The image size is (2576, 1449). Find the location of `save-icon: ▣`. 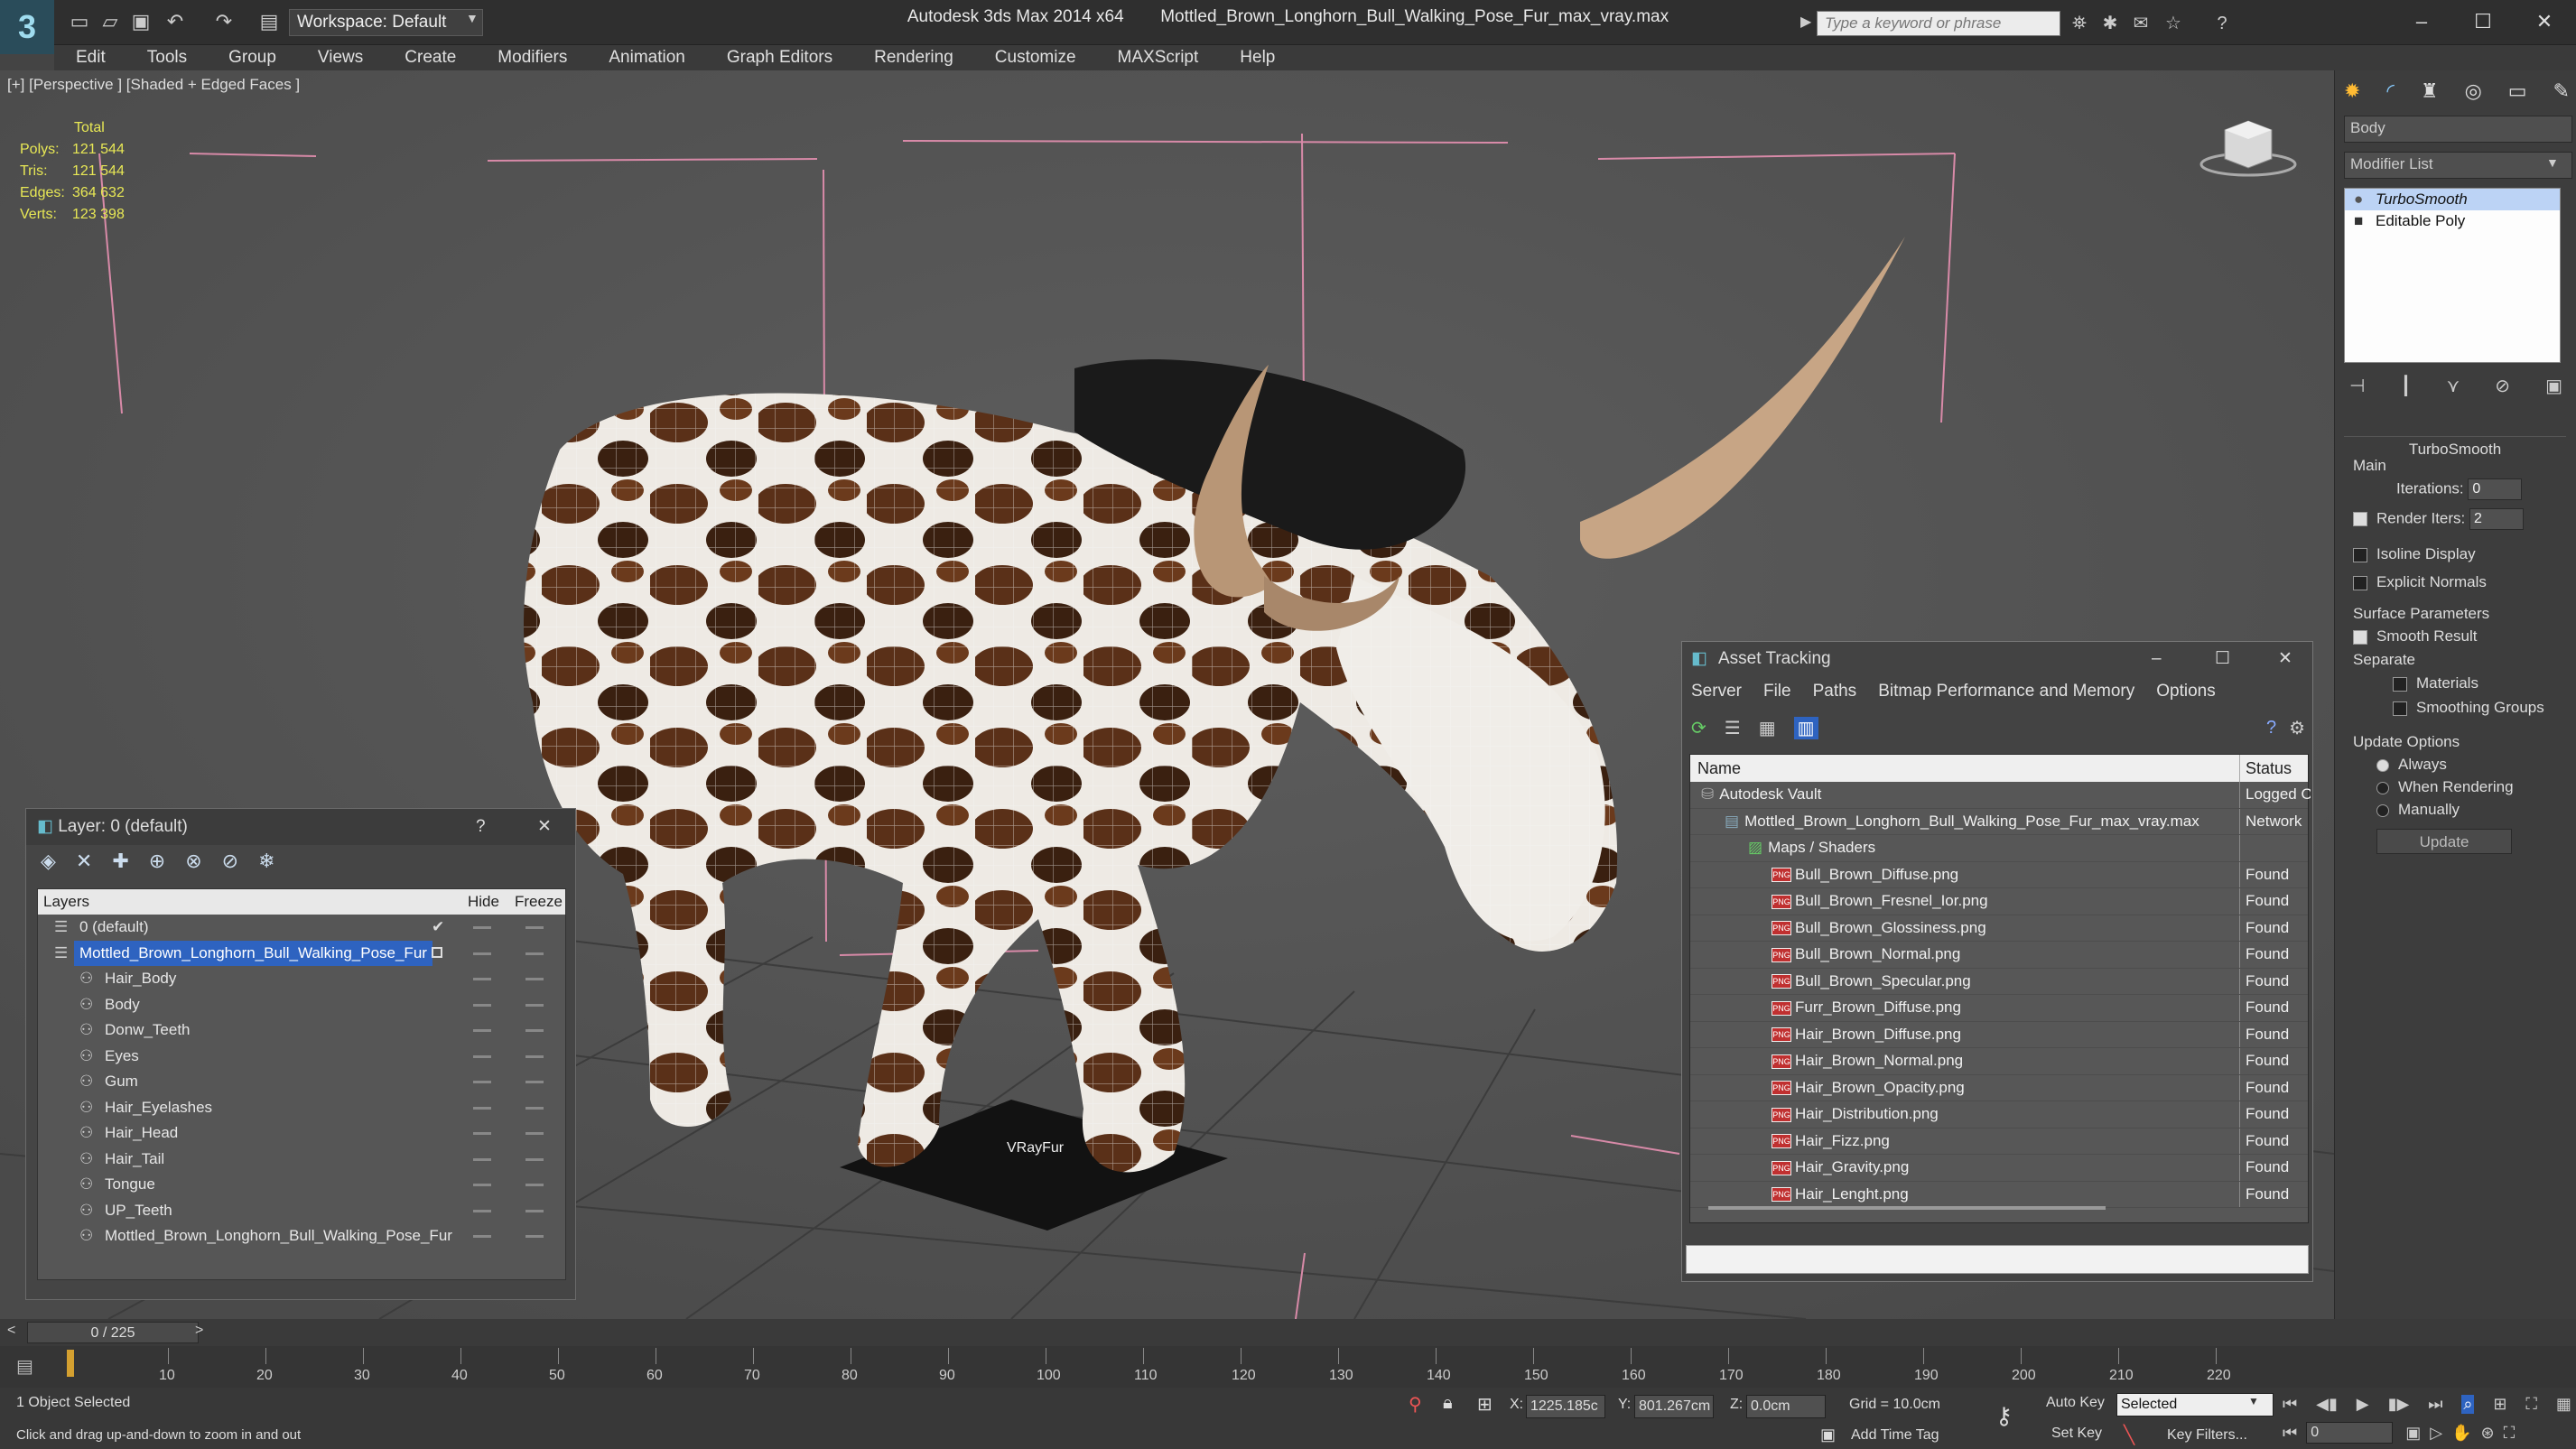

save-icon: ▣ is located at coordinates (140, 21).